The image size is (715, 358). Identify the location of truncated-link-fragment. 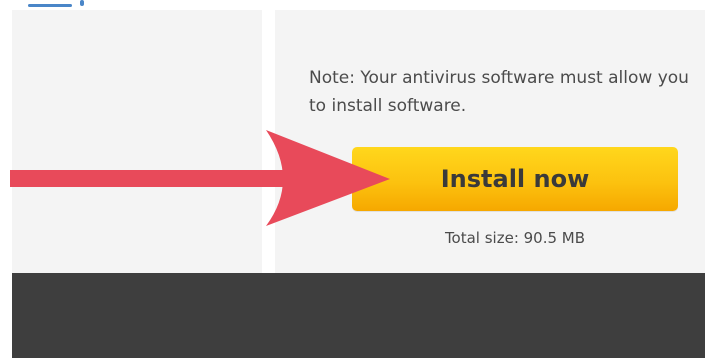
(68, 6).